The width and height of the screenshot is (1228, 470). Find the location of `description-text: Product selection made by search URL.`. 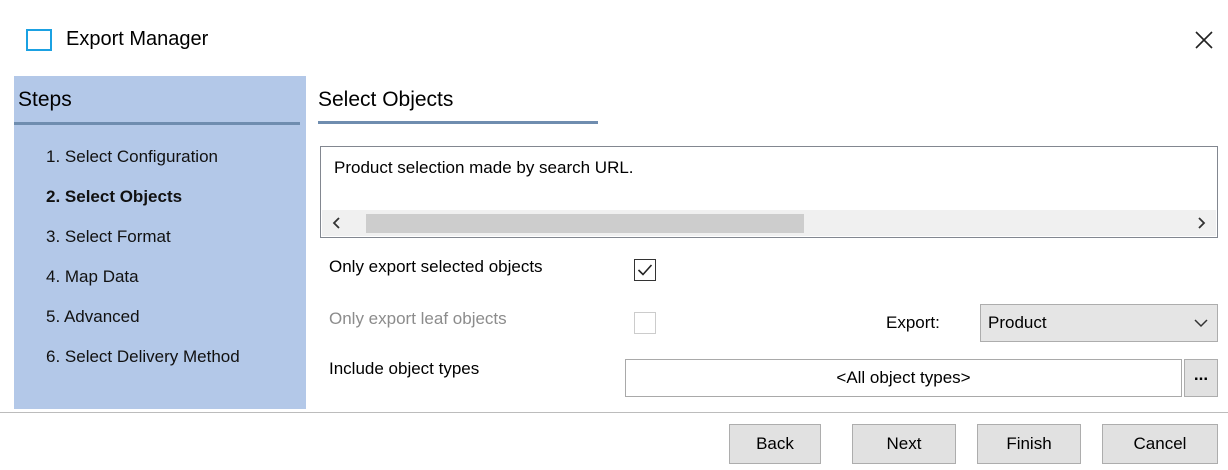

description-text: Product selection made by search URL. is located at coordinates (484, 167).